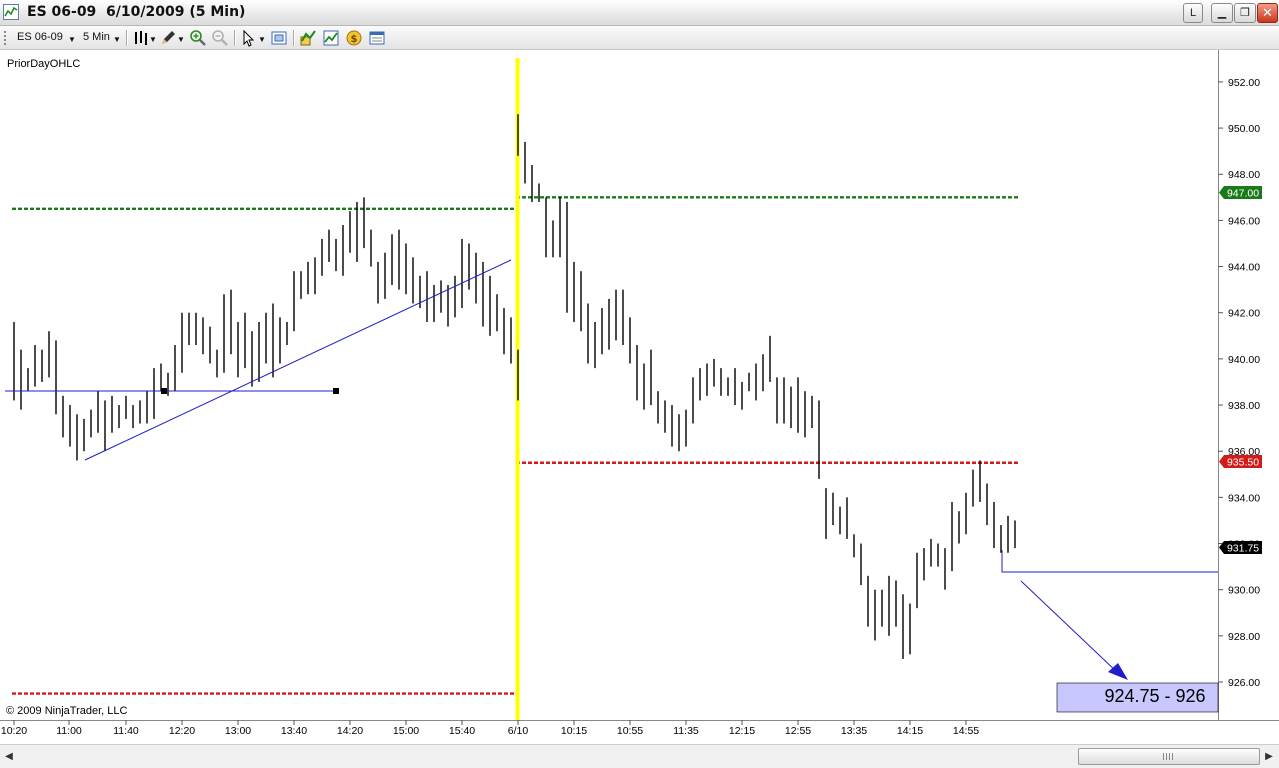 This screenshot has height=768, width=1279. What do you see at coordinates (686, 731) in the screenshot?
I see `time-tick-label: 11:35` at bounding box center [686, 731].